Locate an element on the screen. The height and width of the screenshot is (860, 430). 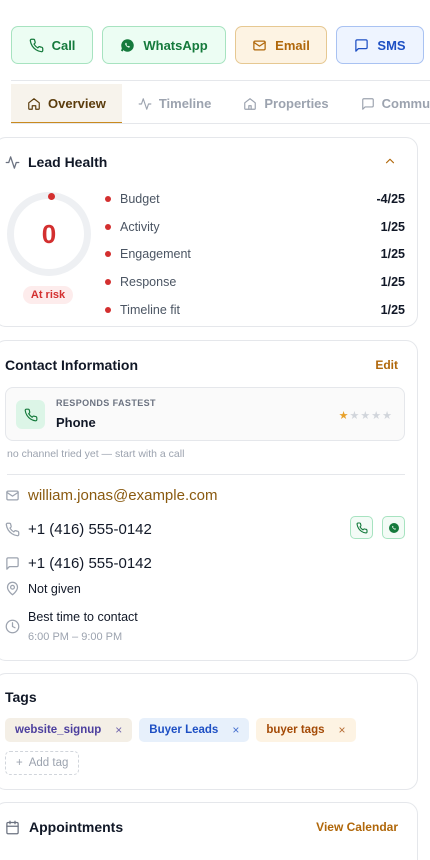
tags-title: Tags is located at coordinates (21, 697).